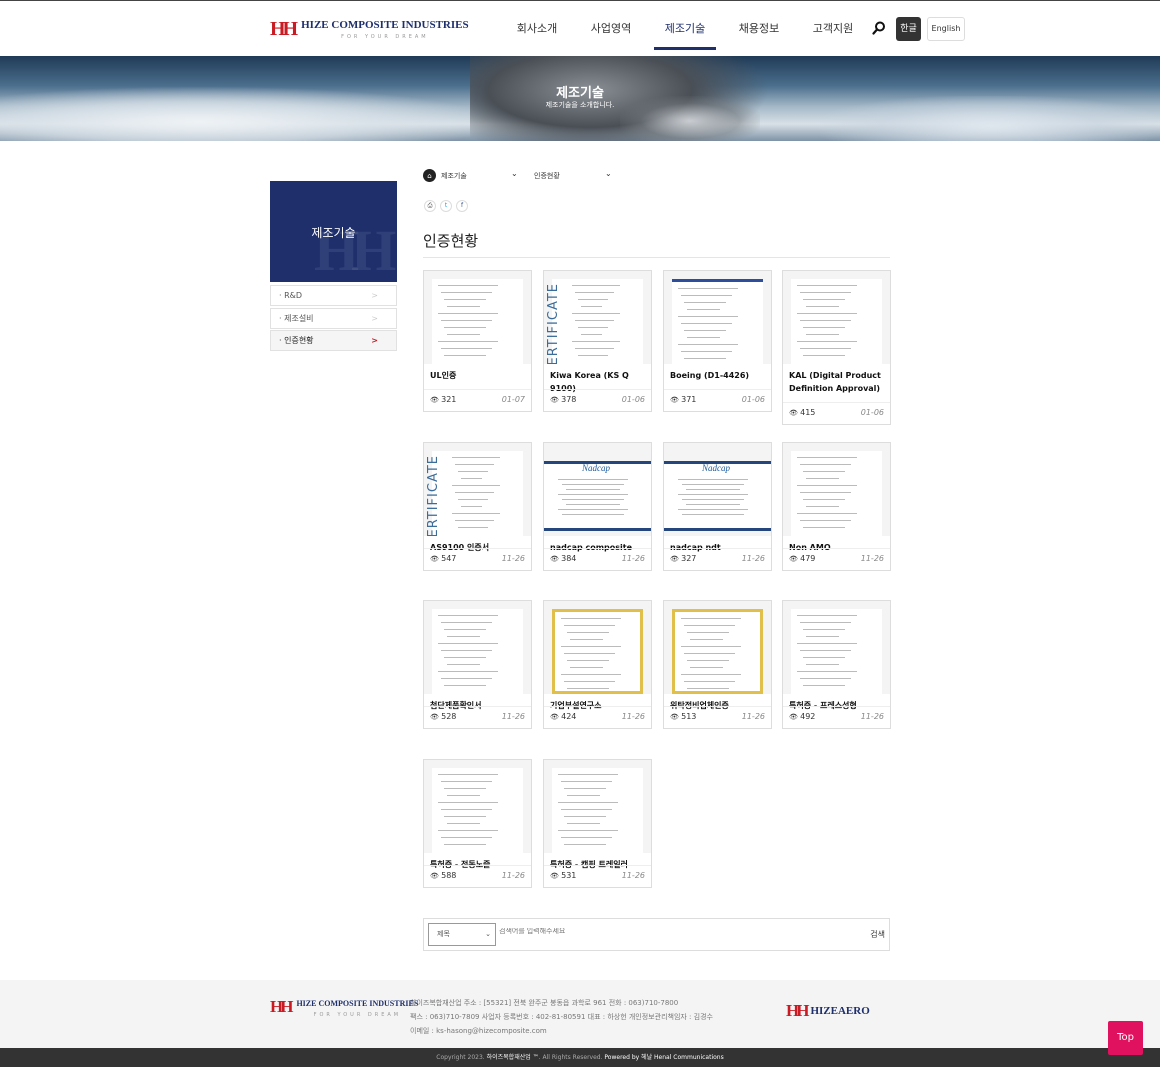  Describe the element at coordinates (553, 323) in the screenshot. I see `certificate-label: CERTIFICATE` at that location.